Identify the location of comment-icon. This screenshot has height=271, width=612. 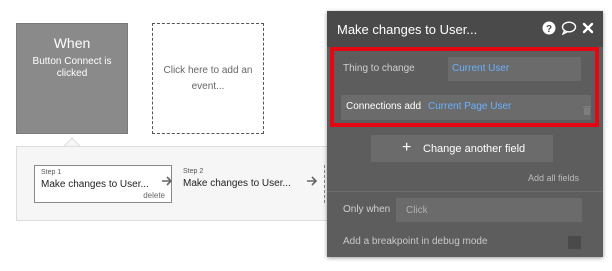
(569, 28).